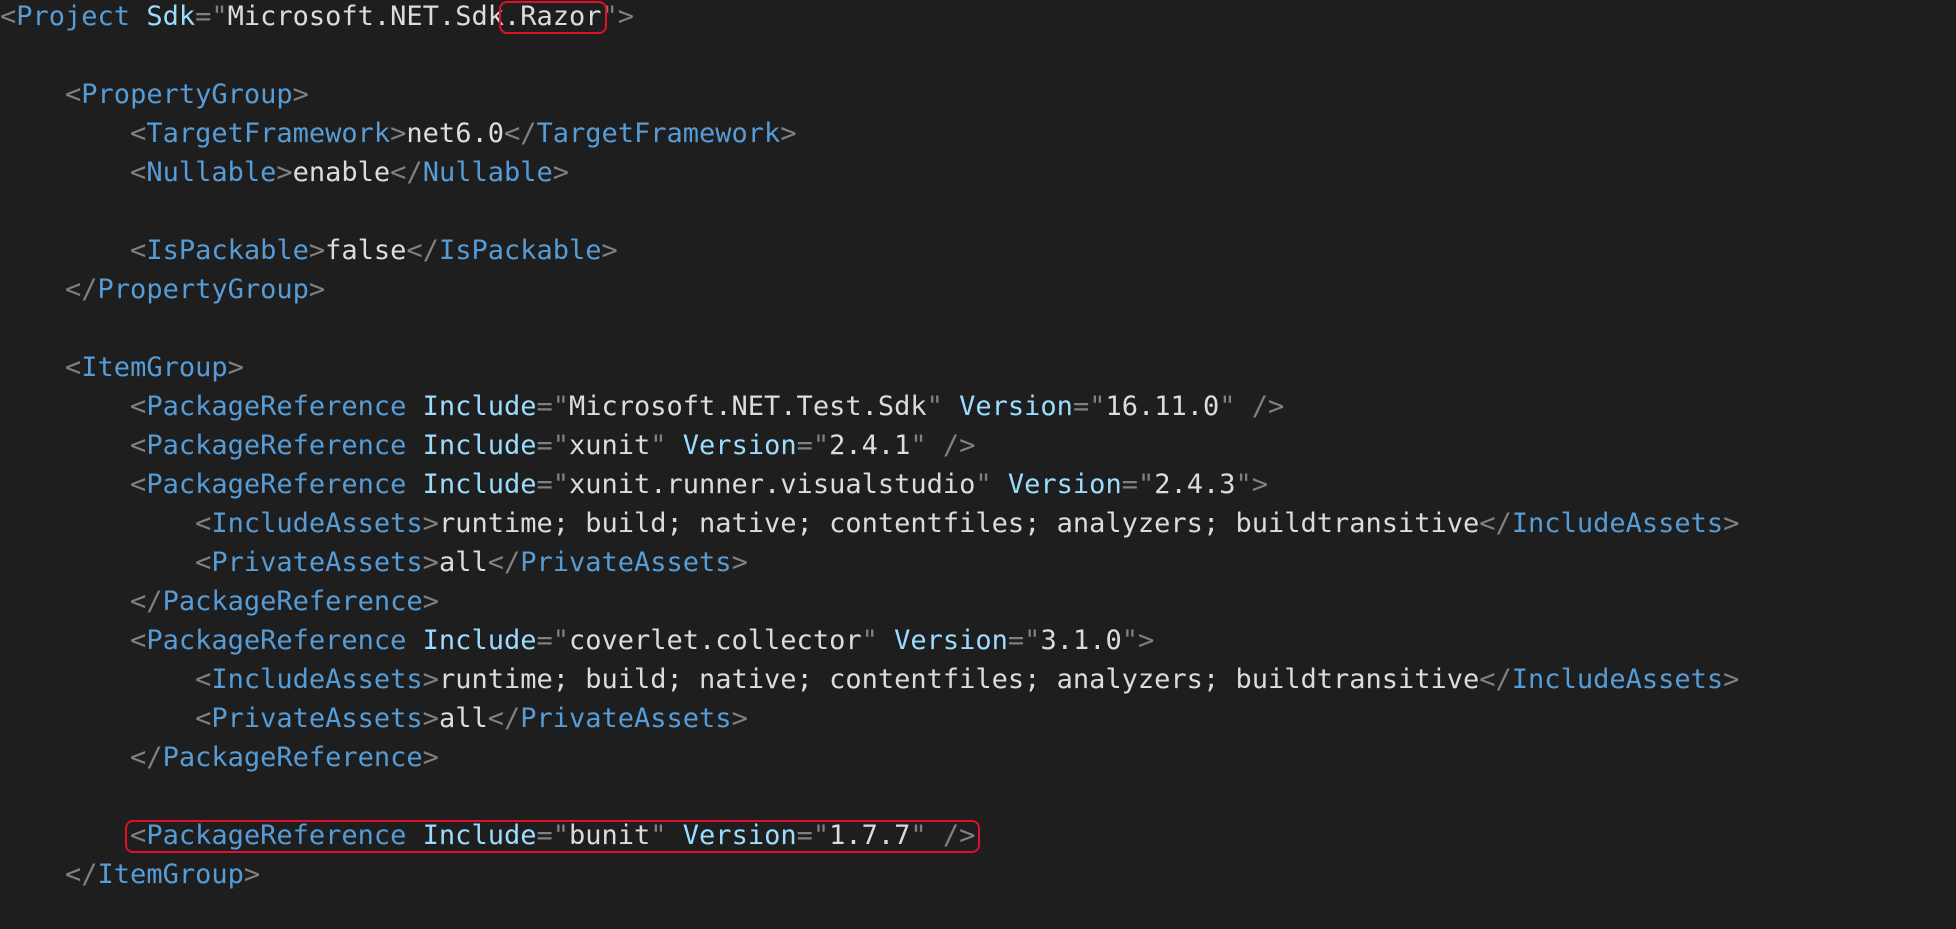  What do you see at coordinates (317, 19) in the screenshot?
I see `code-line: <Project Sdk="Microsoft.NET.Sdk.Razor">` at bounding box center [317, 19].